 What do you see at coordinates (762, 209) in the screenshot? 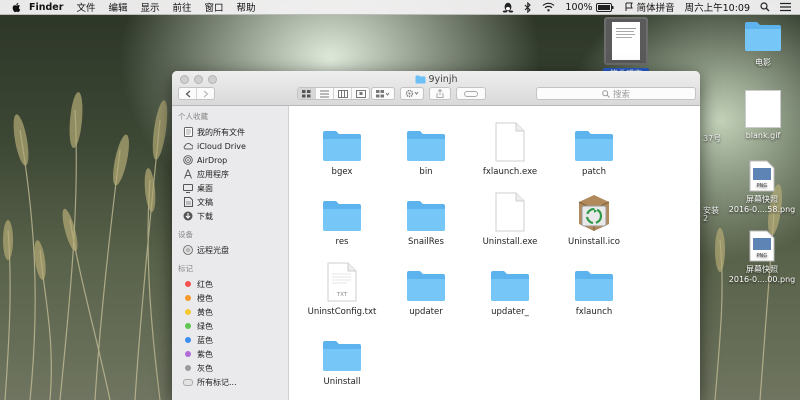
I see `desktop-icon-sublabel: 2016-0....58.png` at bounding box center [762, 209].